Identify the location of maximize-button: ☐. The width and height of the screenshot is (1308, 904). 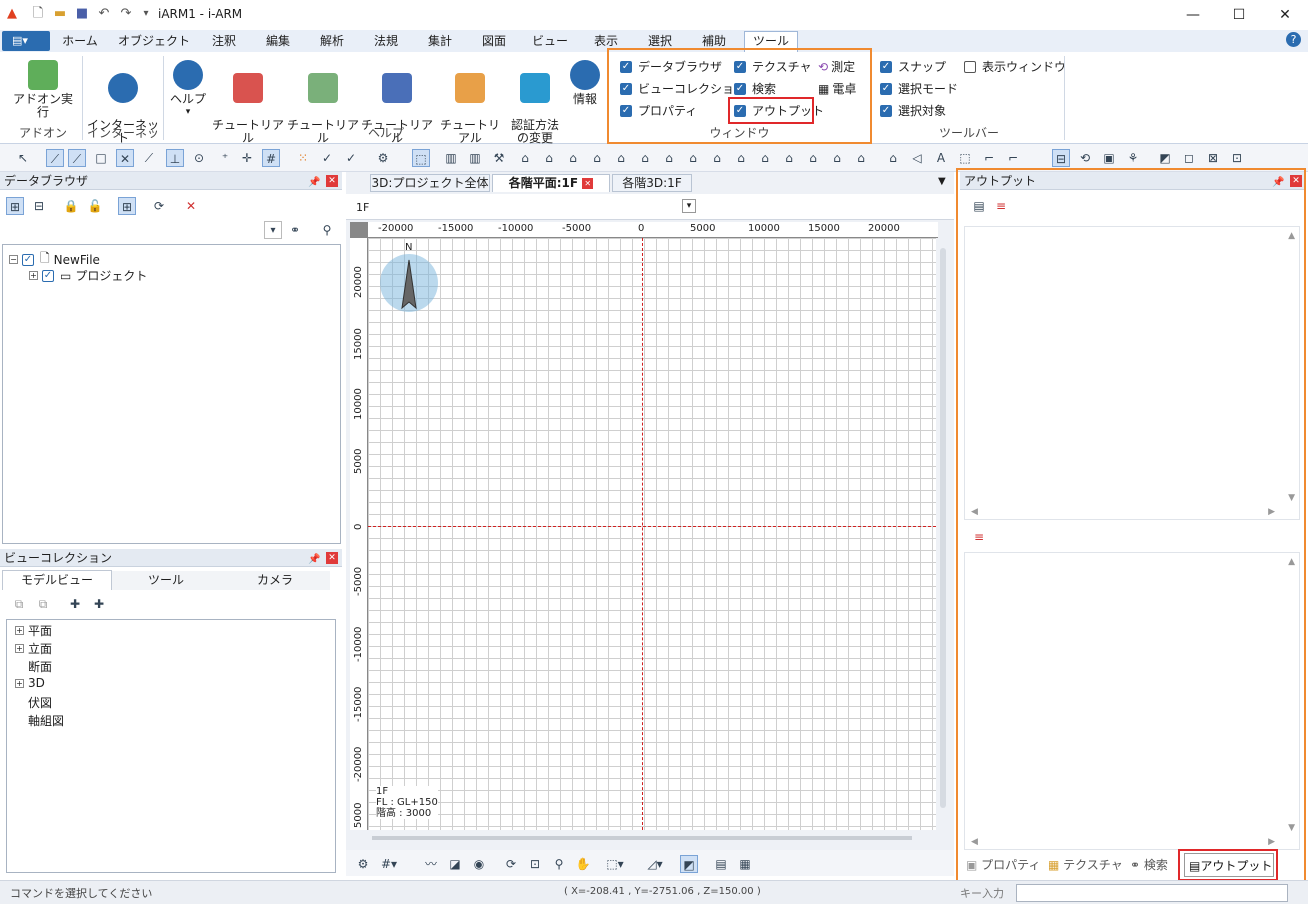
(1239, 15).